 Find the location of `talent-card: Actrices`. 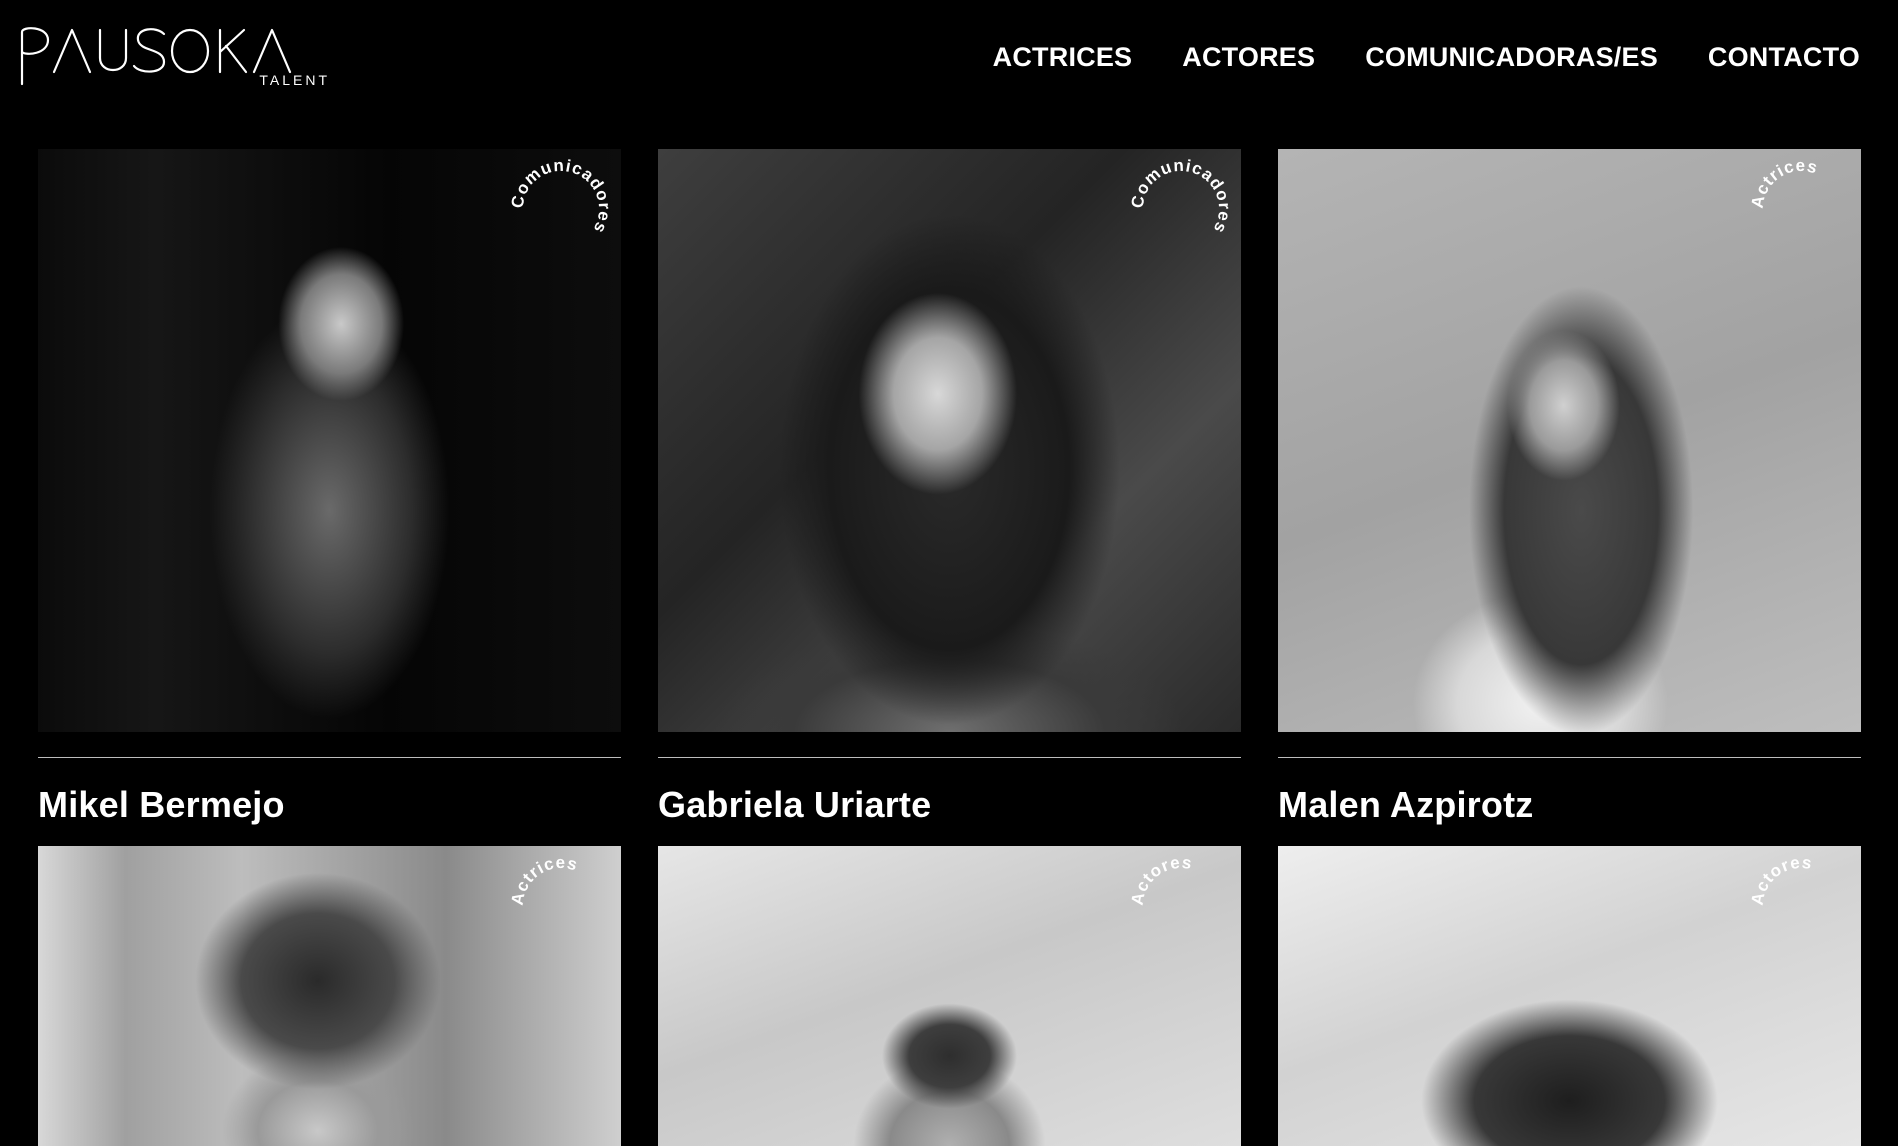

talent-card: Actrices is located at coordinates (329, 996).